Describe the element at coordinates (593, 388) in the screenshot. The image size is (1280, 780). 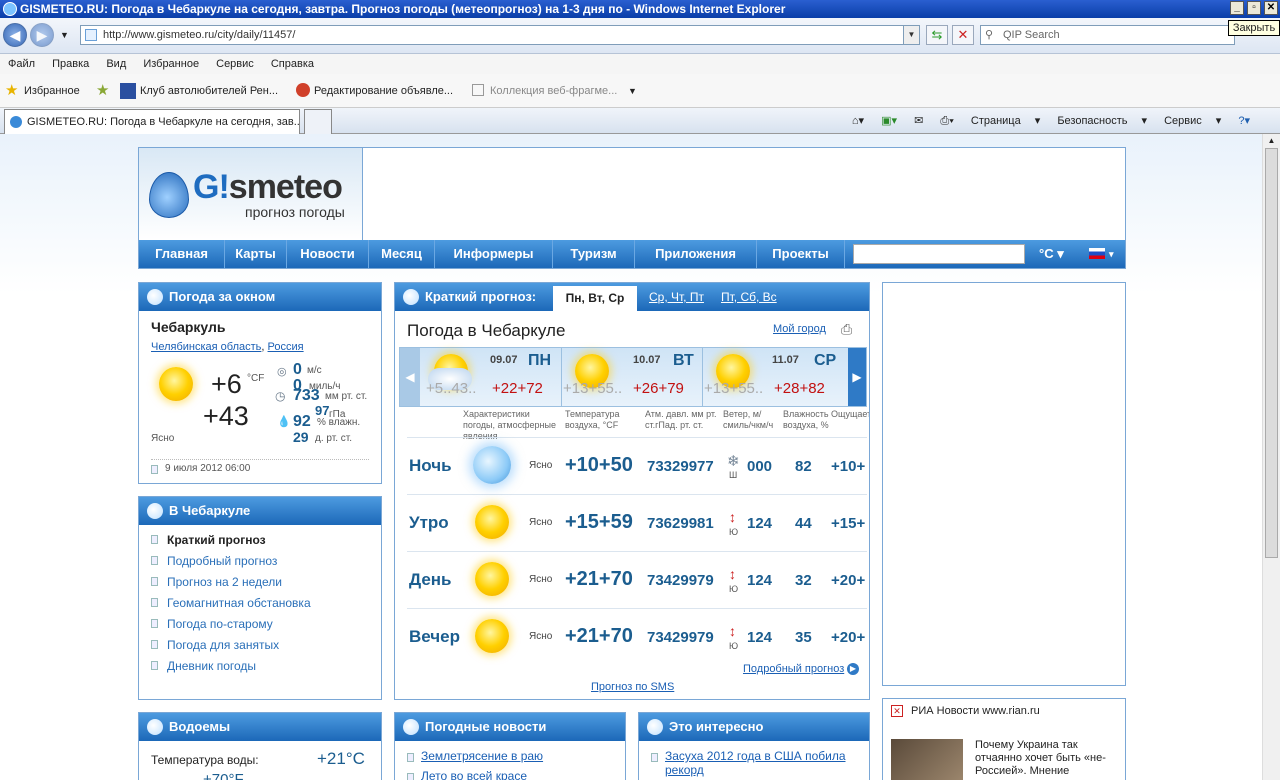
I see `day-low: +13+55..` at that location.